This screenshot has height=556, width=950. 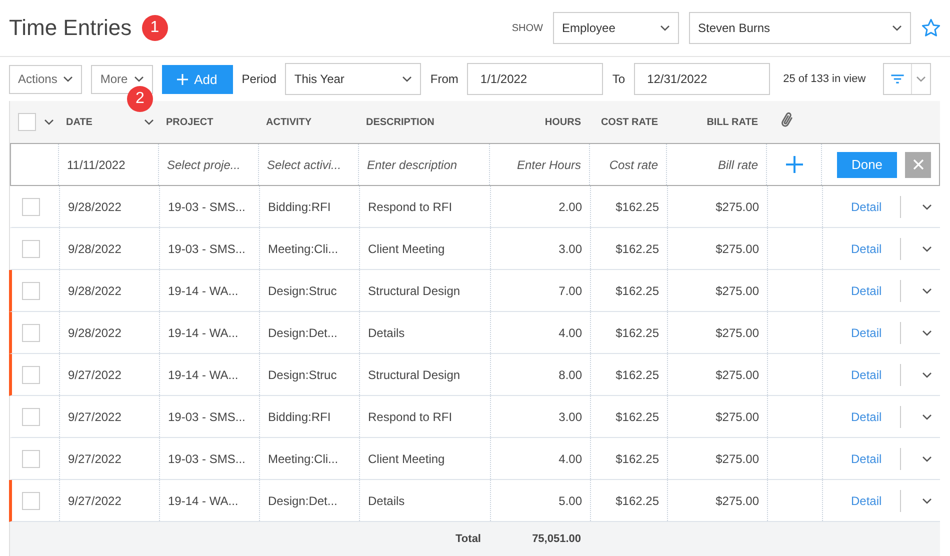 What do you see at coordinates (800, 28) in the screenshot?
I see `person-dropdown: Steven Burns` at bounding box center [800, 28].